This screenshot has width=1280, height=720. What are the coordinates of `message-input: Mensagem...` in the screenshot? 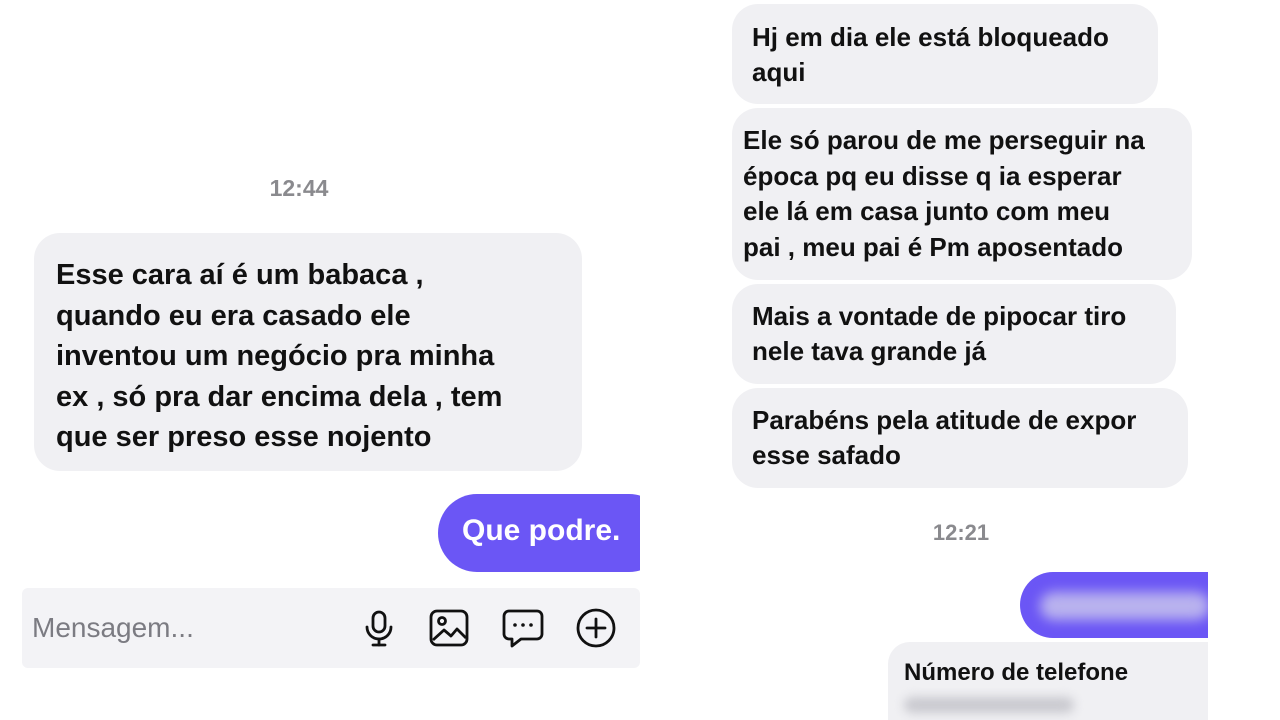 It's located at (182, 628).